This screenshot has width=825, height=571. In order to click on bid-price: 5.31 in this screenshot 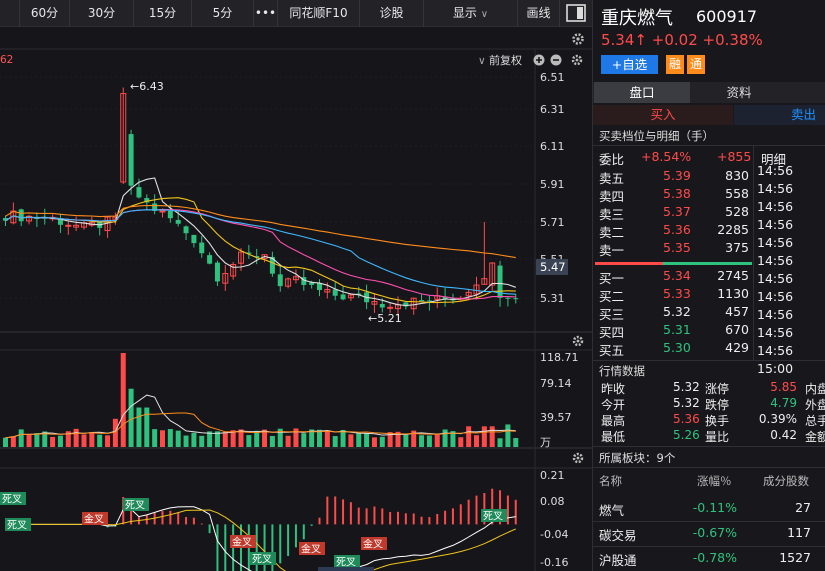, I will do `click(677, 329)`.